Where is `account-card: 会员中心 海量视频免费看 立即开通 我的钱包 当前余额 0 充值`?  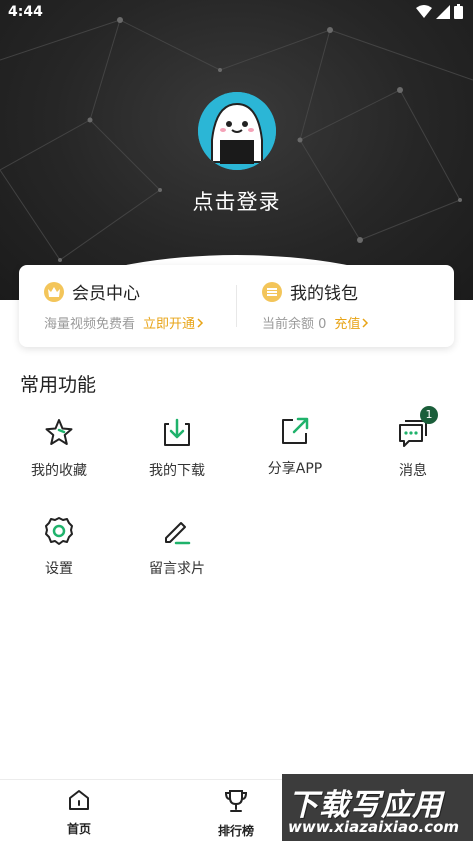 account-card: 会员中心 海量视频免费看 立即开通 我的钱包 当前余额 0 充值 is located at coordinates (236, 306).